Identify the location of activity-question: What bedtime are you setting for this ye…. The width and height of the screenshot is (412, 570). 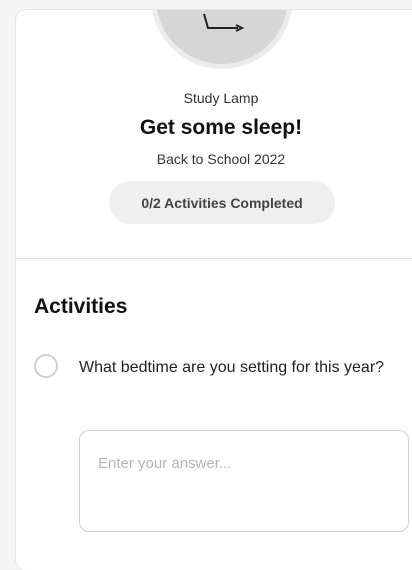
(232, 367).